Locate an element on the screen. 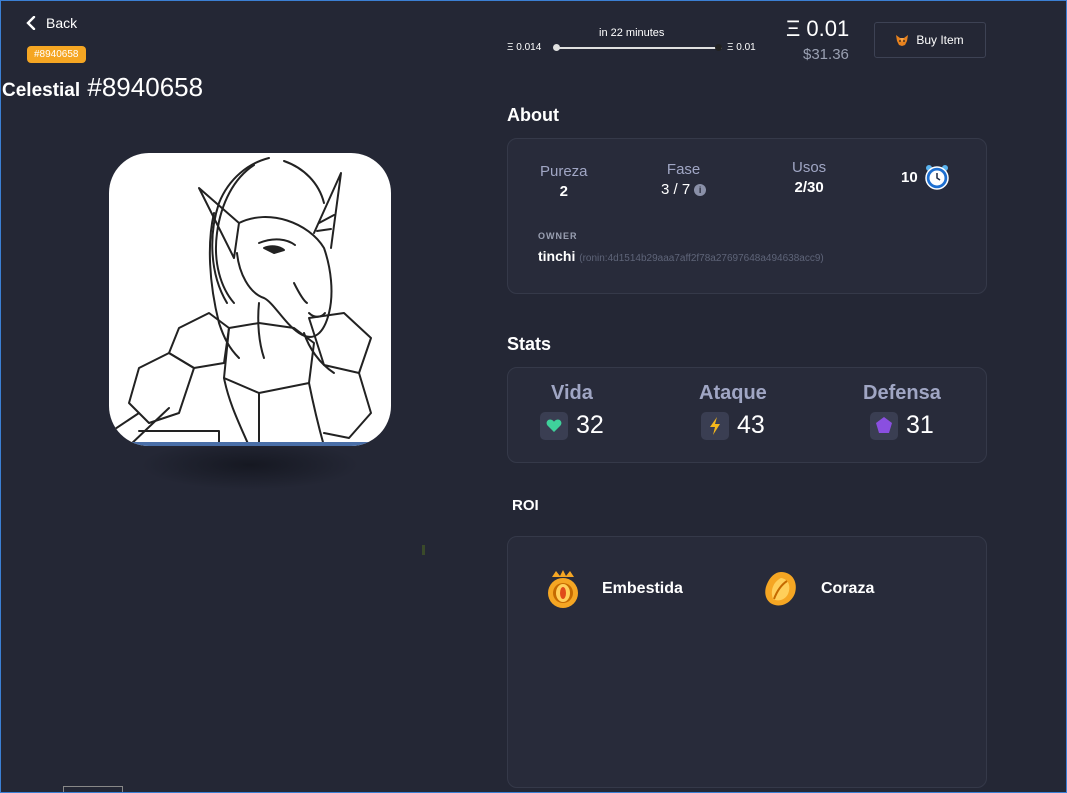  auction-progress-line is located at coordinates (639, 48).